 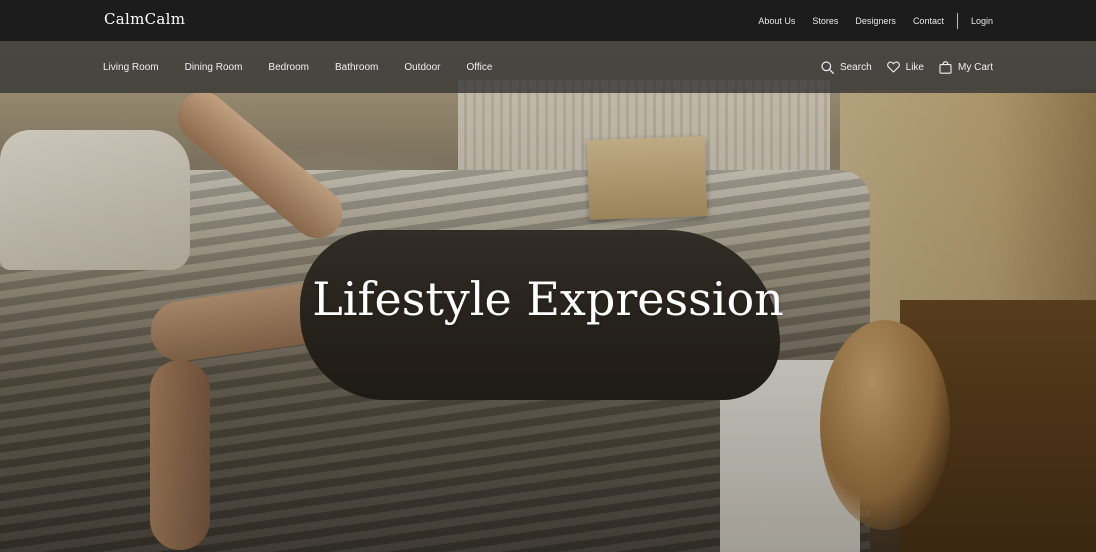 I want to click on header-actions: Search Like My Cart, so click(x=899, y=67).